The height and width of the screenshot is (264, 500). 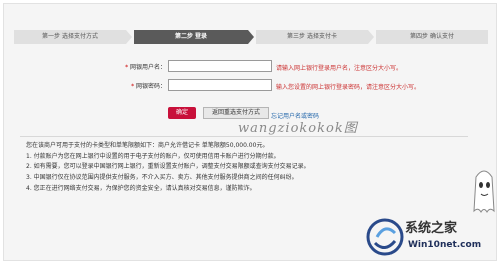 I want to click on password-label: * 网银密码：, so click(x=136, y=85).